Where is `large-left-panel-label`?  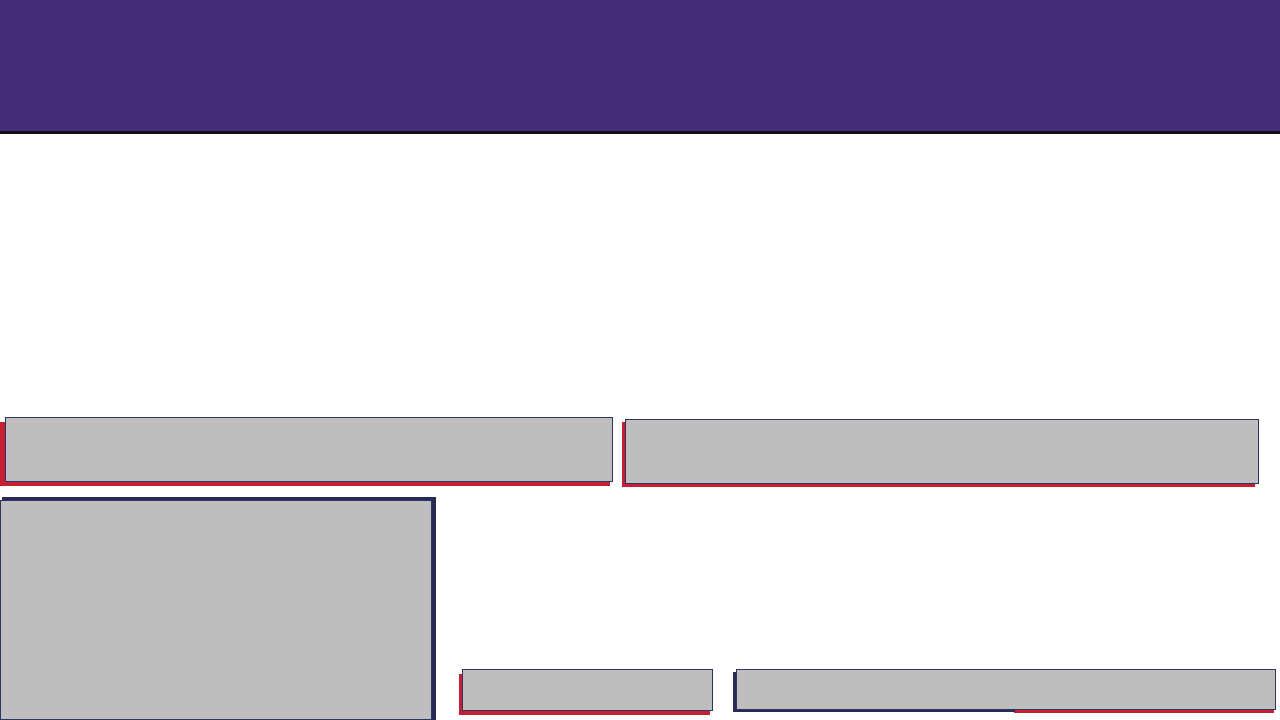
large-left-panel-label is located at coordinates (216, 507).